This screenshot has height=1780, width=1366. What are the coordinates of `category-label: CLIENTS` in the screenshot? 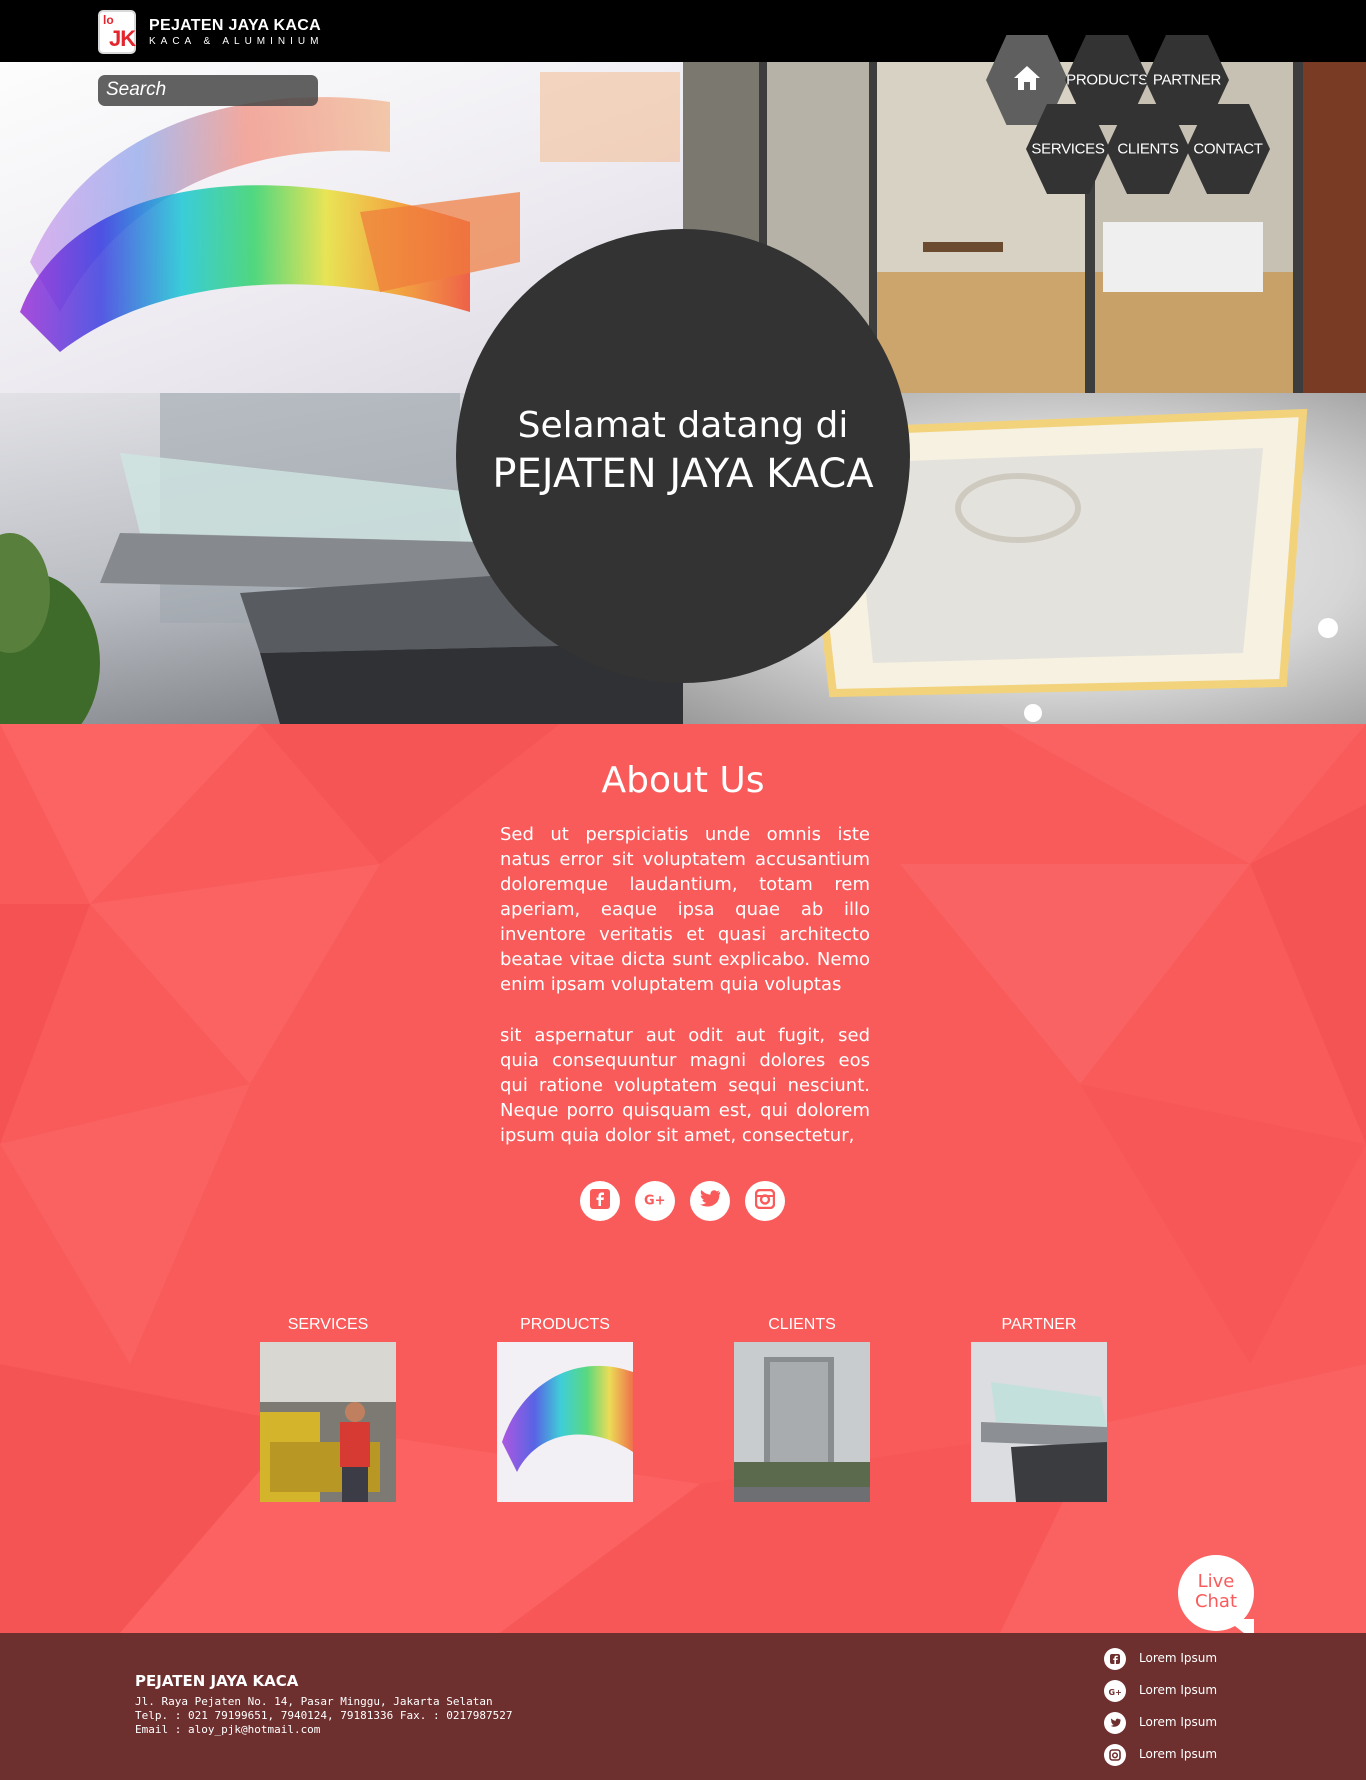 It's located at (802, 1324).